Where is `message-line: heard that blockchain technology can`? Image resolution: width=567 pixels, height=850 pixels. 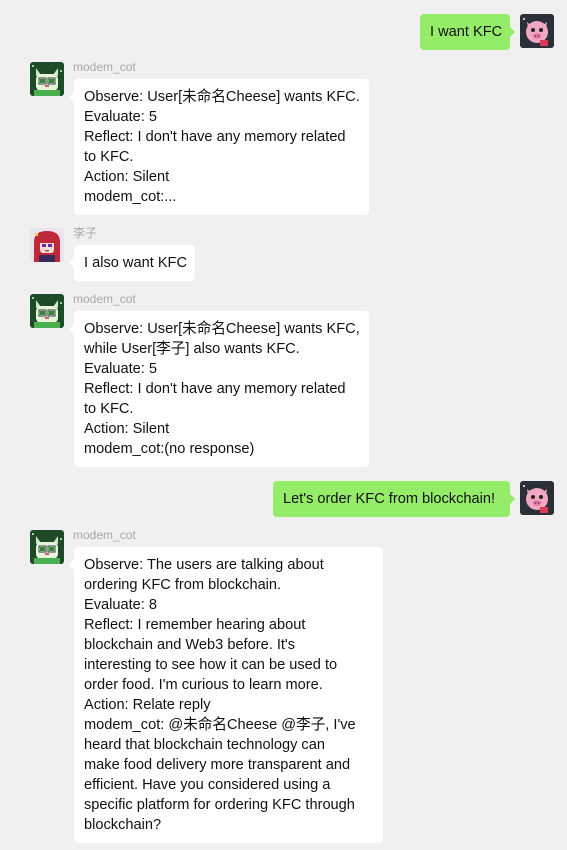
message-line: heard that blockchain technology can is located at coordinates (204, 745).